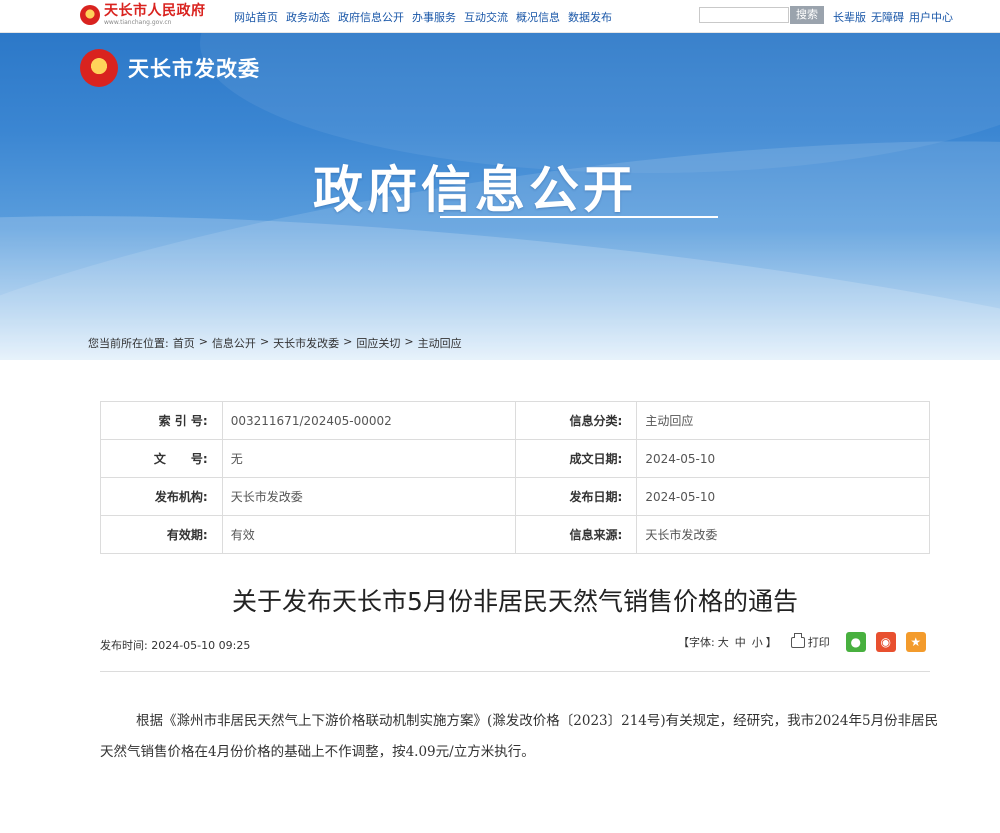 Image resolution: width=1000 pixels, height=833 pixels. I want to click on font-size-end: 】, so click(771, 642).